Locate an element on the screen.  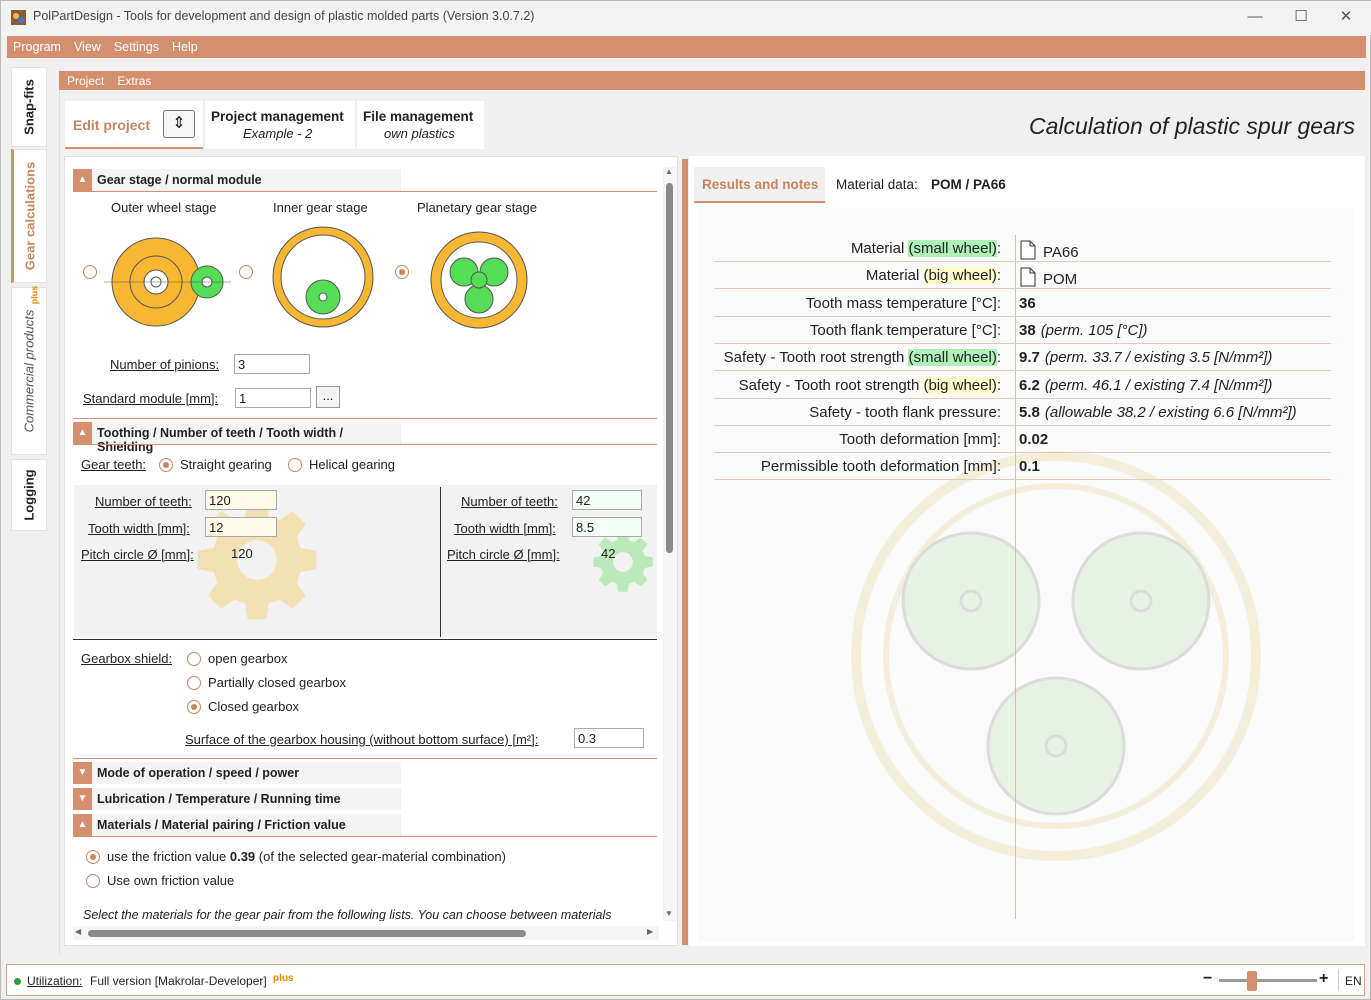
result-value-number: 0.1 is located at coordinates (1029, 467).